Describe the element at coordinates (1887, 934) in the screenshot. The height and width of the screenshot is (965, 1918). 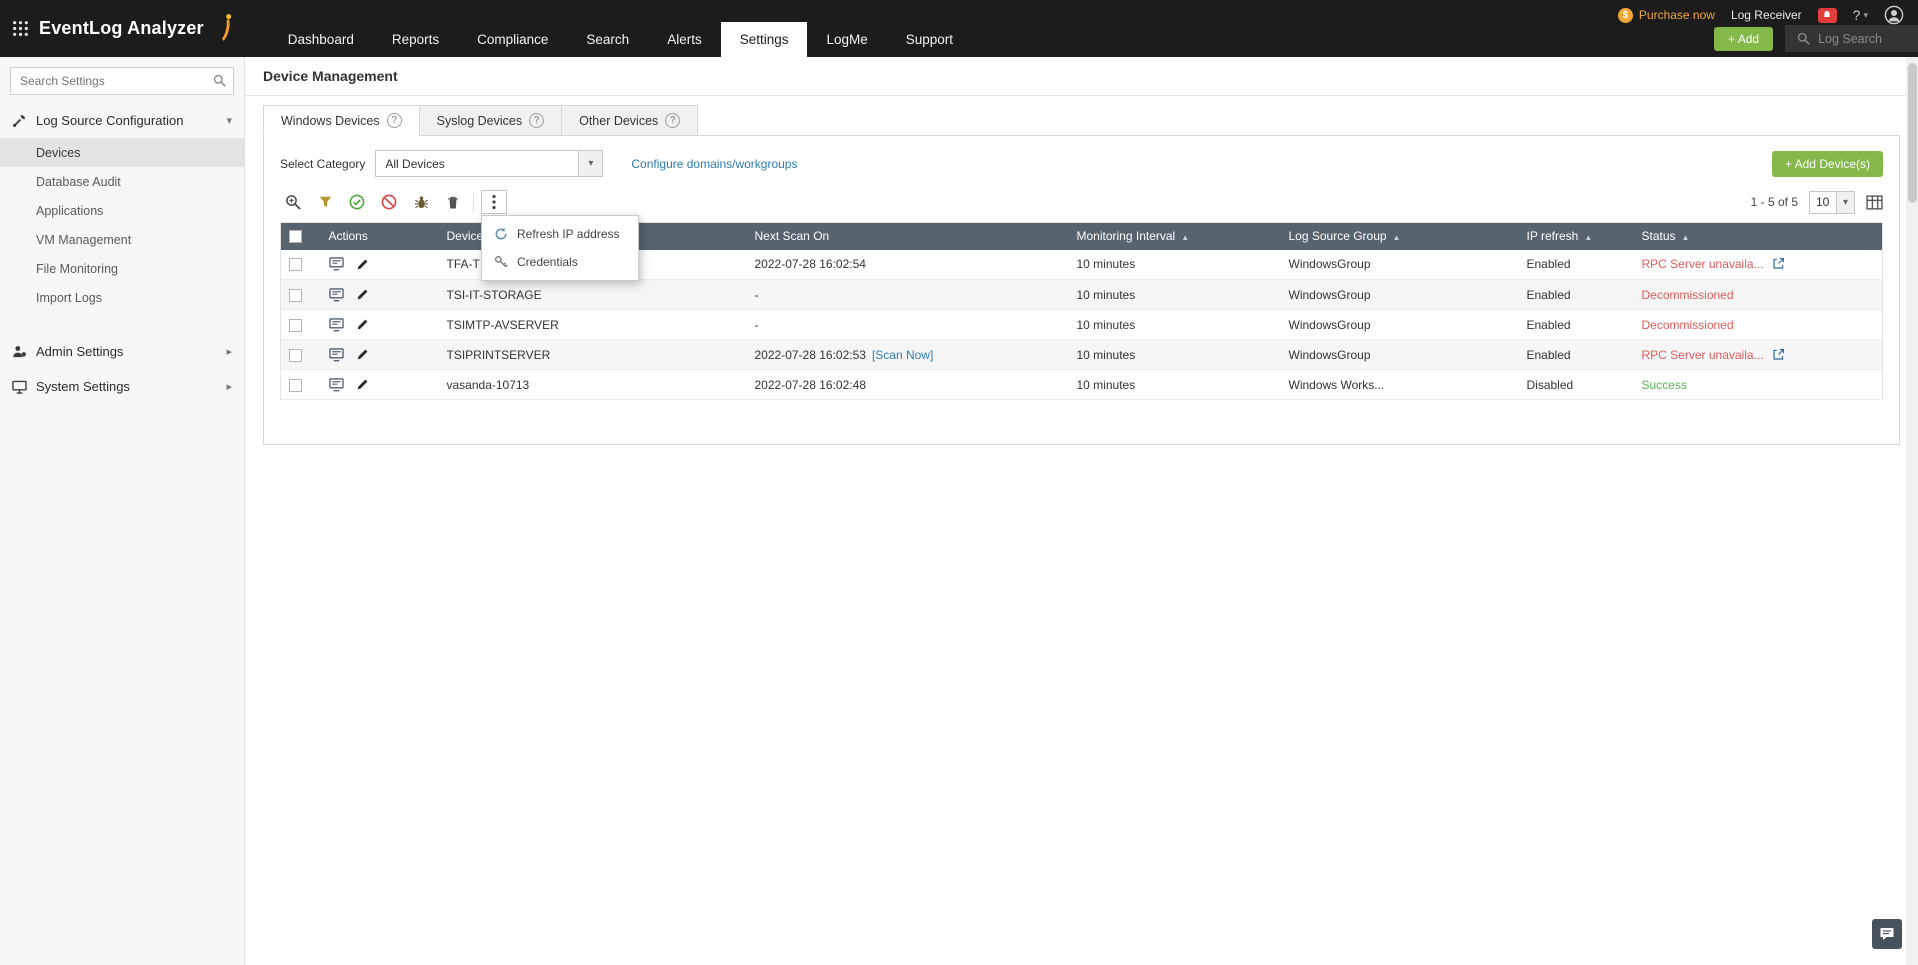
I see `feedback-chat-button` at that location.